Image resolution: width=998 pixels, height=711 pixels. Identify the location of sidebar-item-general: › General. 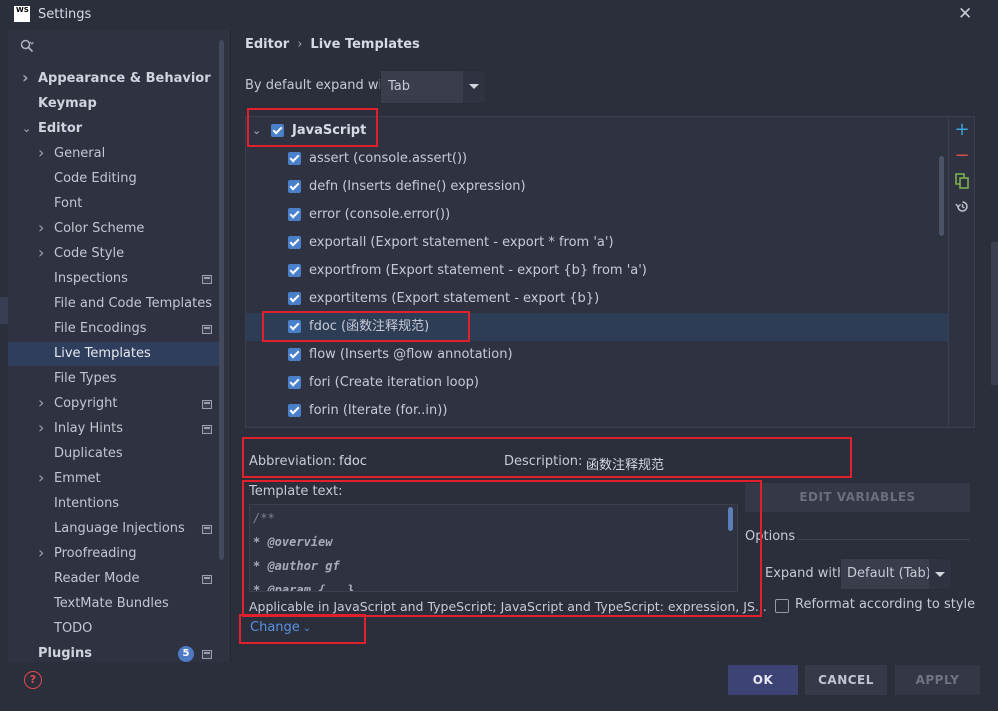
(115, 154).